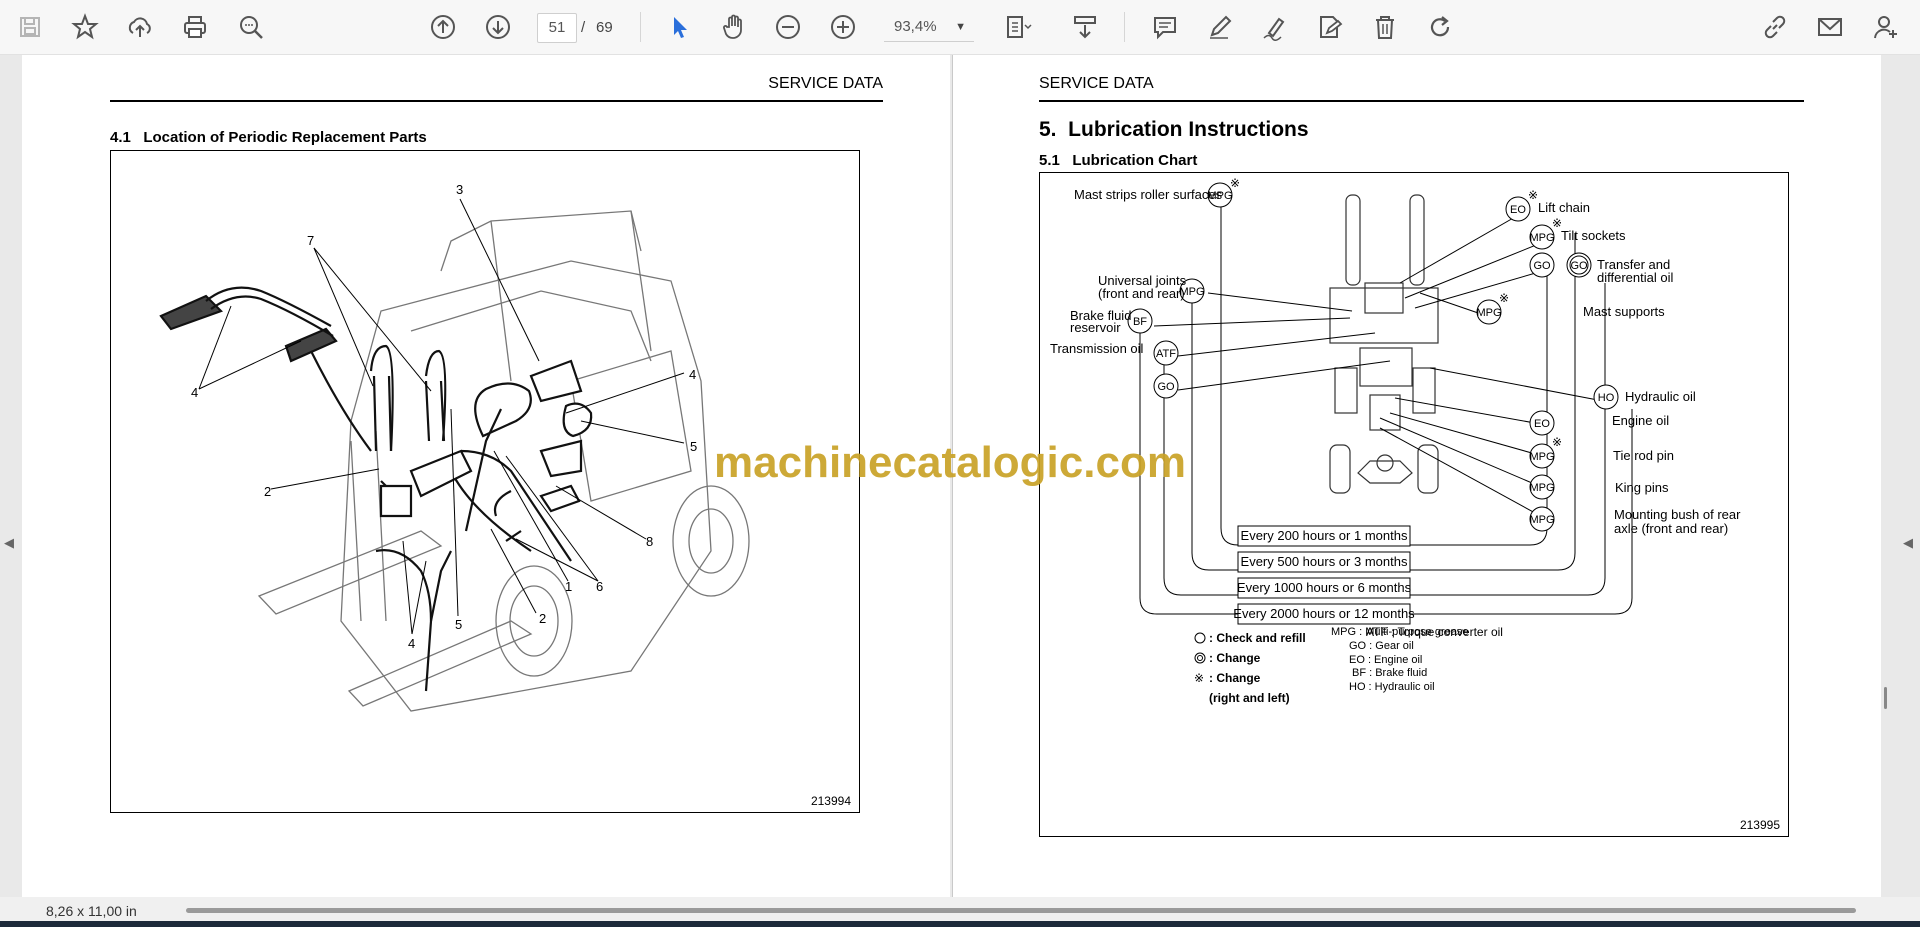 This screenshot has width=1920, height=927. I want to click on toolbar: 51 / 69 93,4% ▼, so click(960, 27).